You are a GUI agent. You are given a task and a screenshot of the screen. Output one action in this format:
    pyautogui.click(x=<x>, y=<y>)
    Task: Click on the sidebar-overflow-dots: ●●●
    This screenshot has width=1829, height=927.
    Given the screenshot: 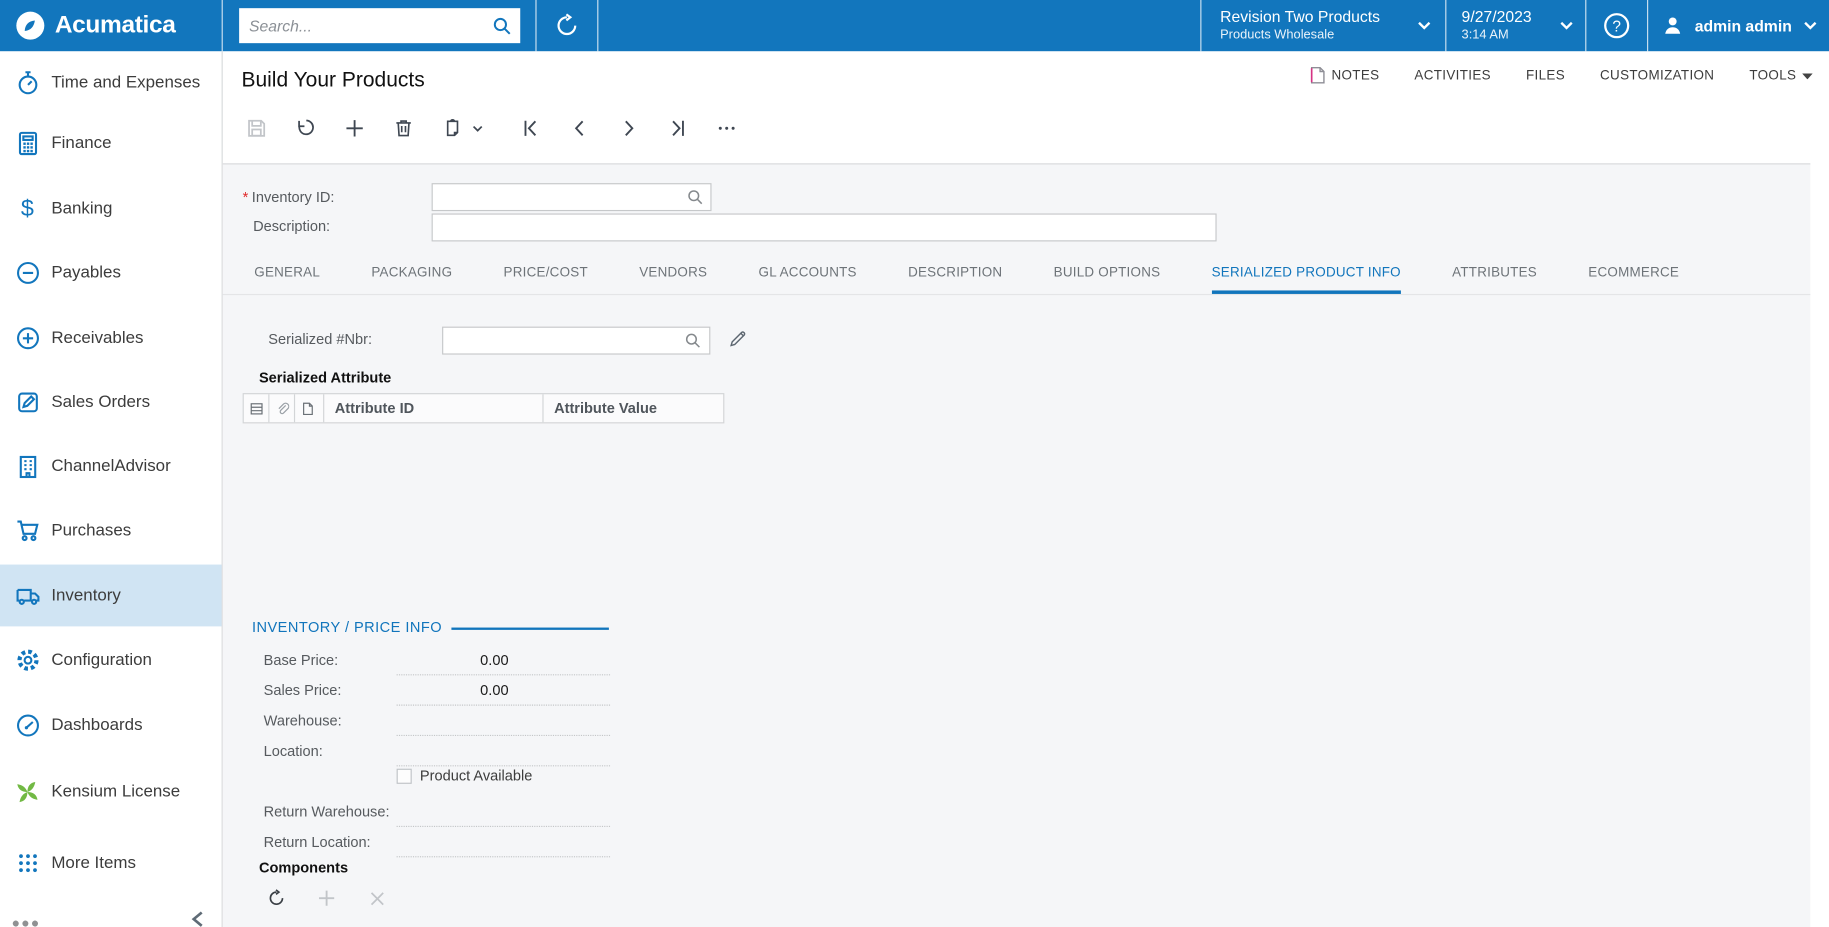 What is the action you would take?
    pyautogui.click(x=26, y=920)
    